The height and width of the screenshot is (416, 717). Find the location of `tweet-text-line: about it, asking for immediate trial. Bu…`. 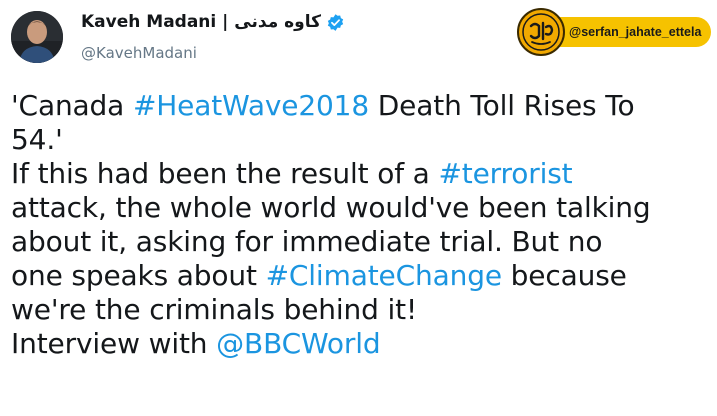

tweet-text-line: about it, asking for immediate trial. Bu… is located at coordinates (361, 242).